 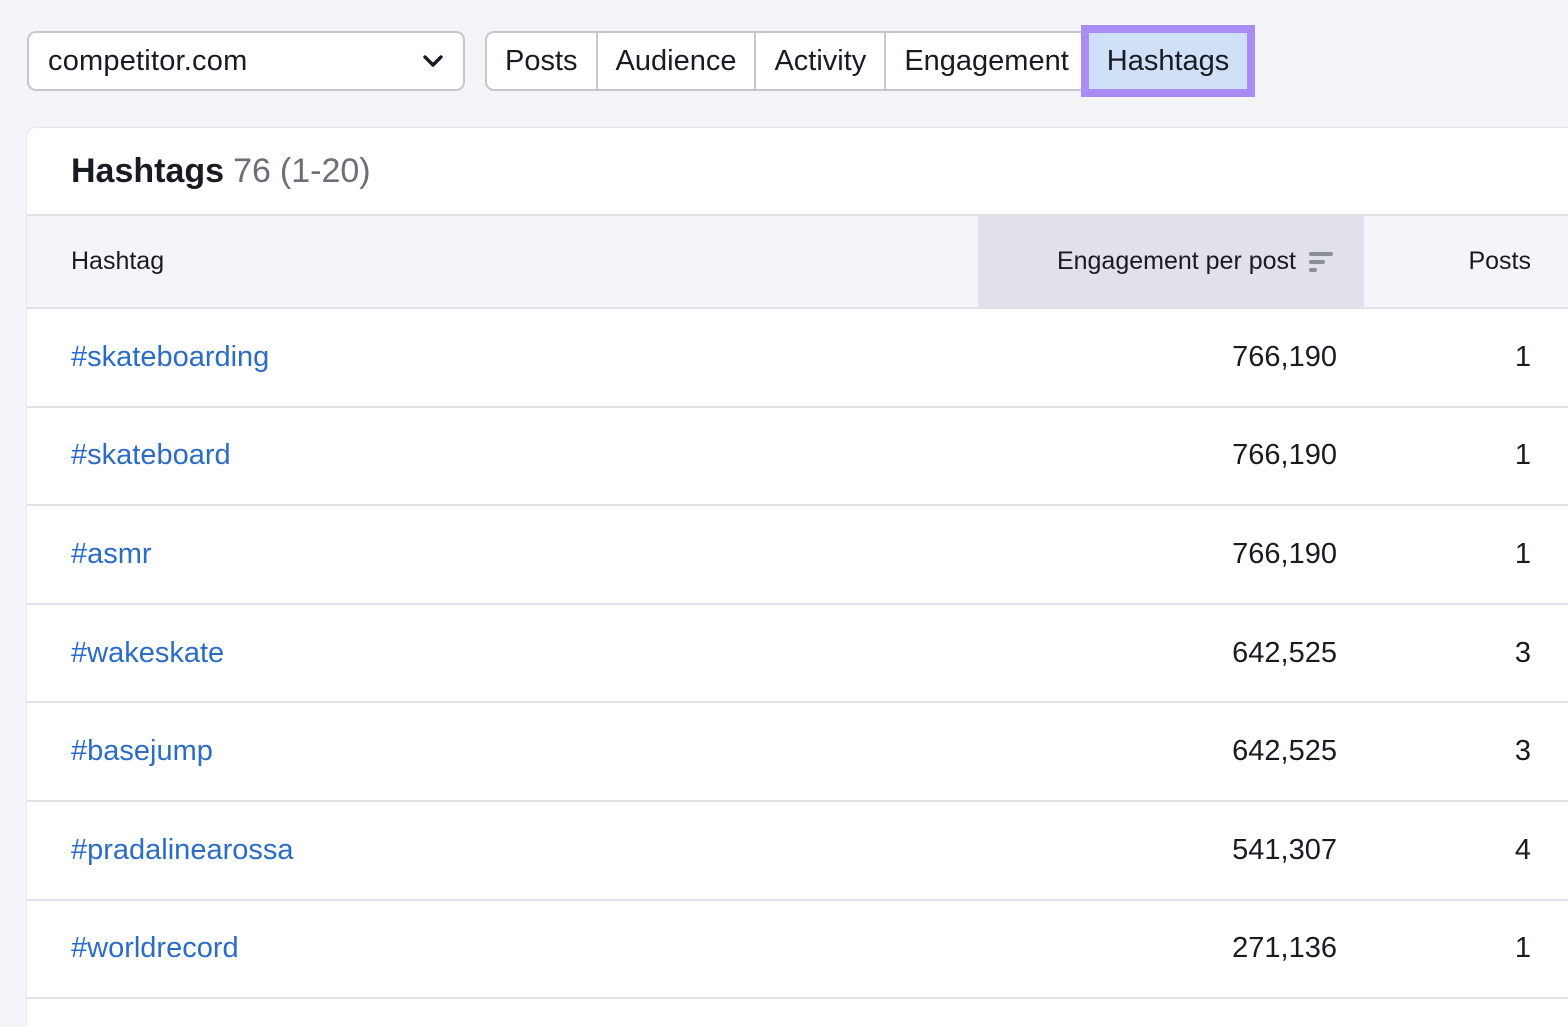 I want to click on table-row: #asmr 766,190 1, so click(x=797, y=555).